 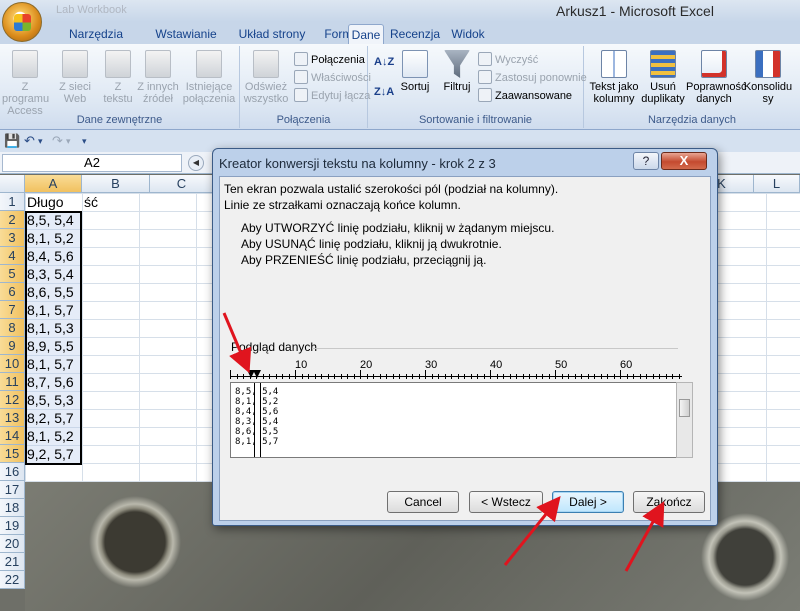 I want to click on tab-review: Recenzja, so click(x=415, y=34).